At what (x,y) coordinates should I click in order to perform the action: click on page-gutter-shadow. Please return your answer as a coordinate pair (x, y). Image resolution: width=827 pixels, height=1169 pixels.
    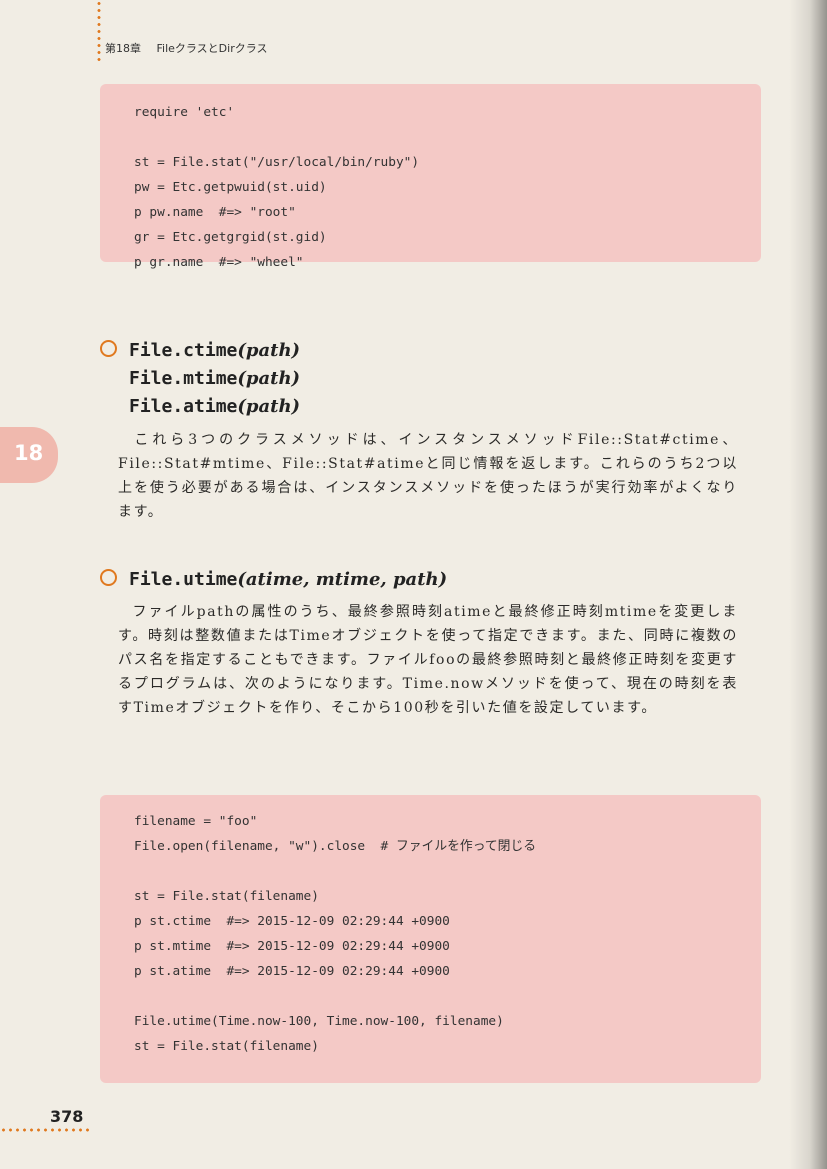
    Looking at the image, I should click on (808, 584).